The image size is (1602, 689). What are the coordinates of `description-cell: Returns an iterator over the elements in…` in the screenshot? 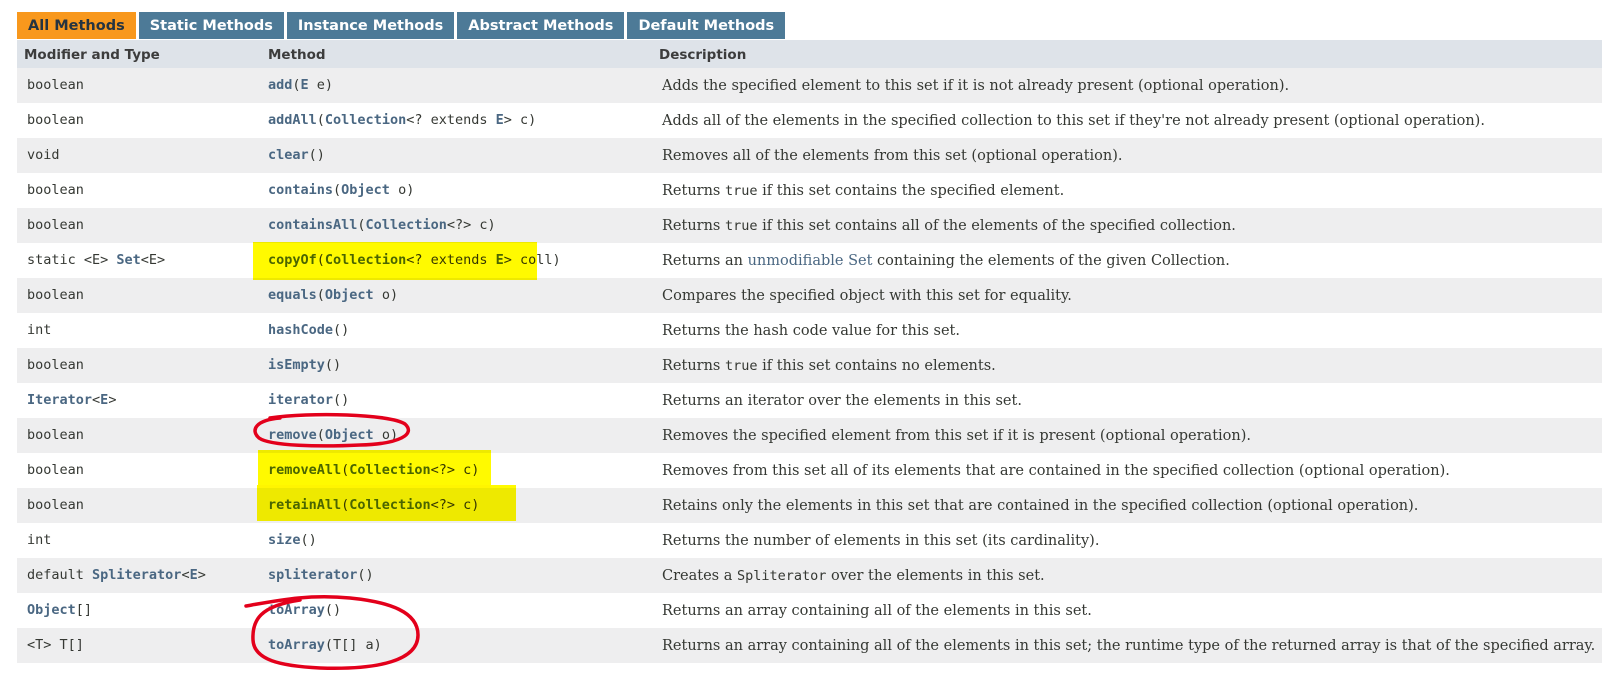 It's located at (842, 401).